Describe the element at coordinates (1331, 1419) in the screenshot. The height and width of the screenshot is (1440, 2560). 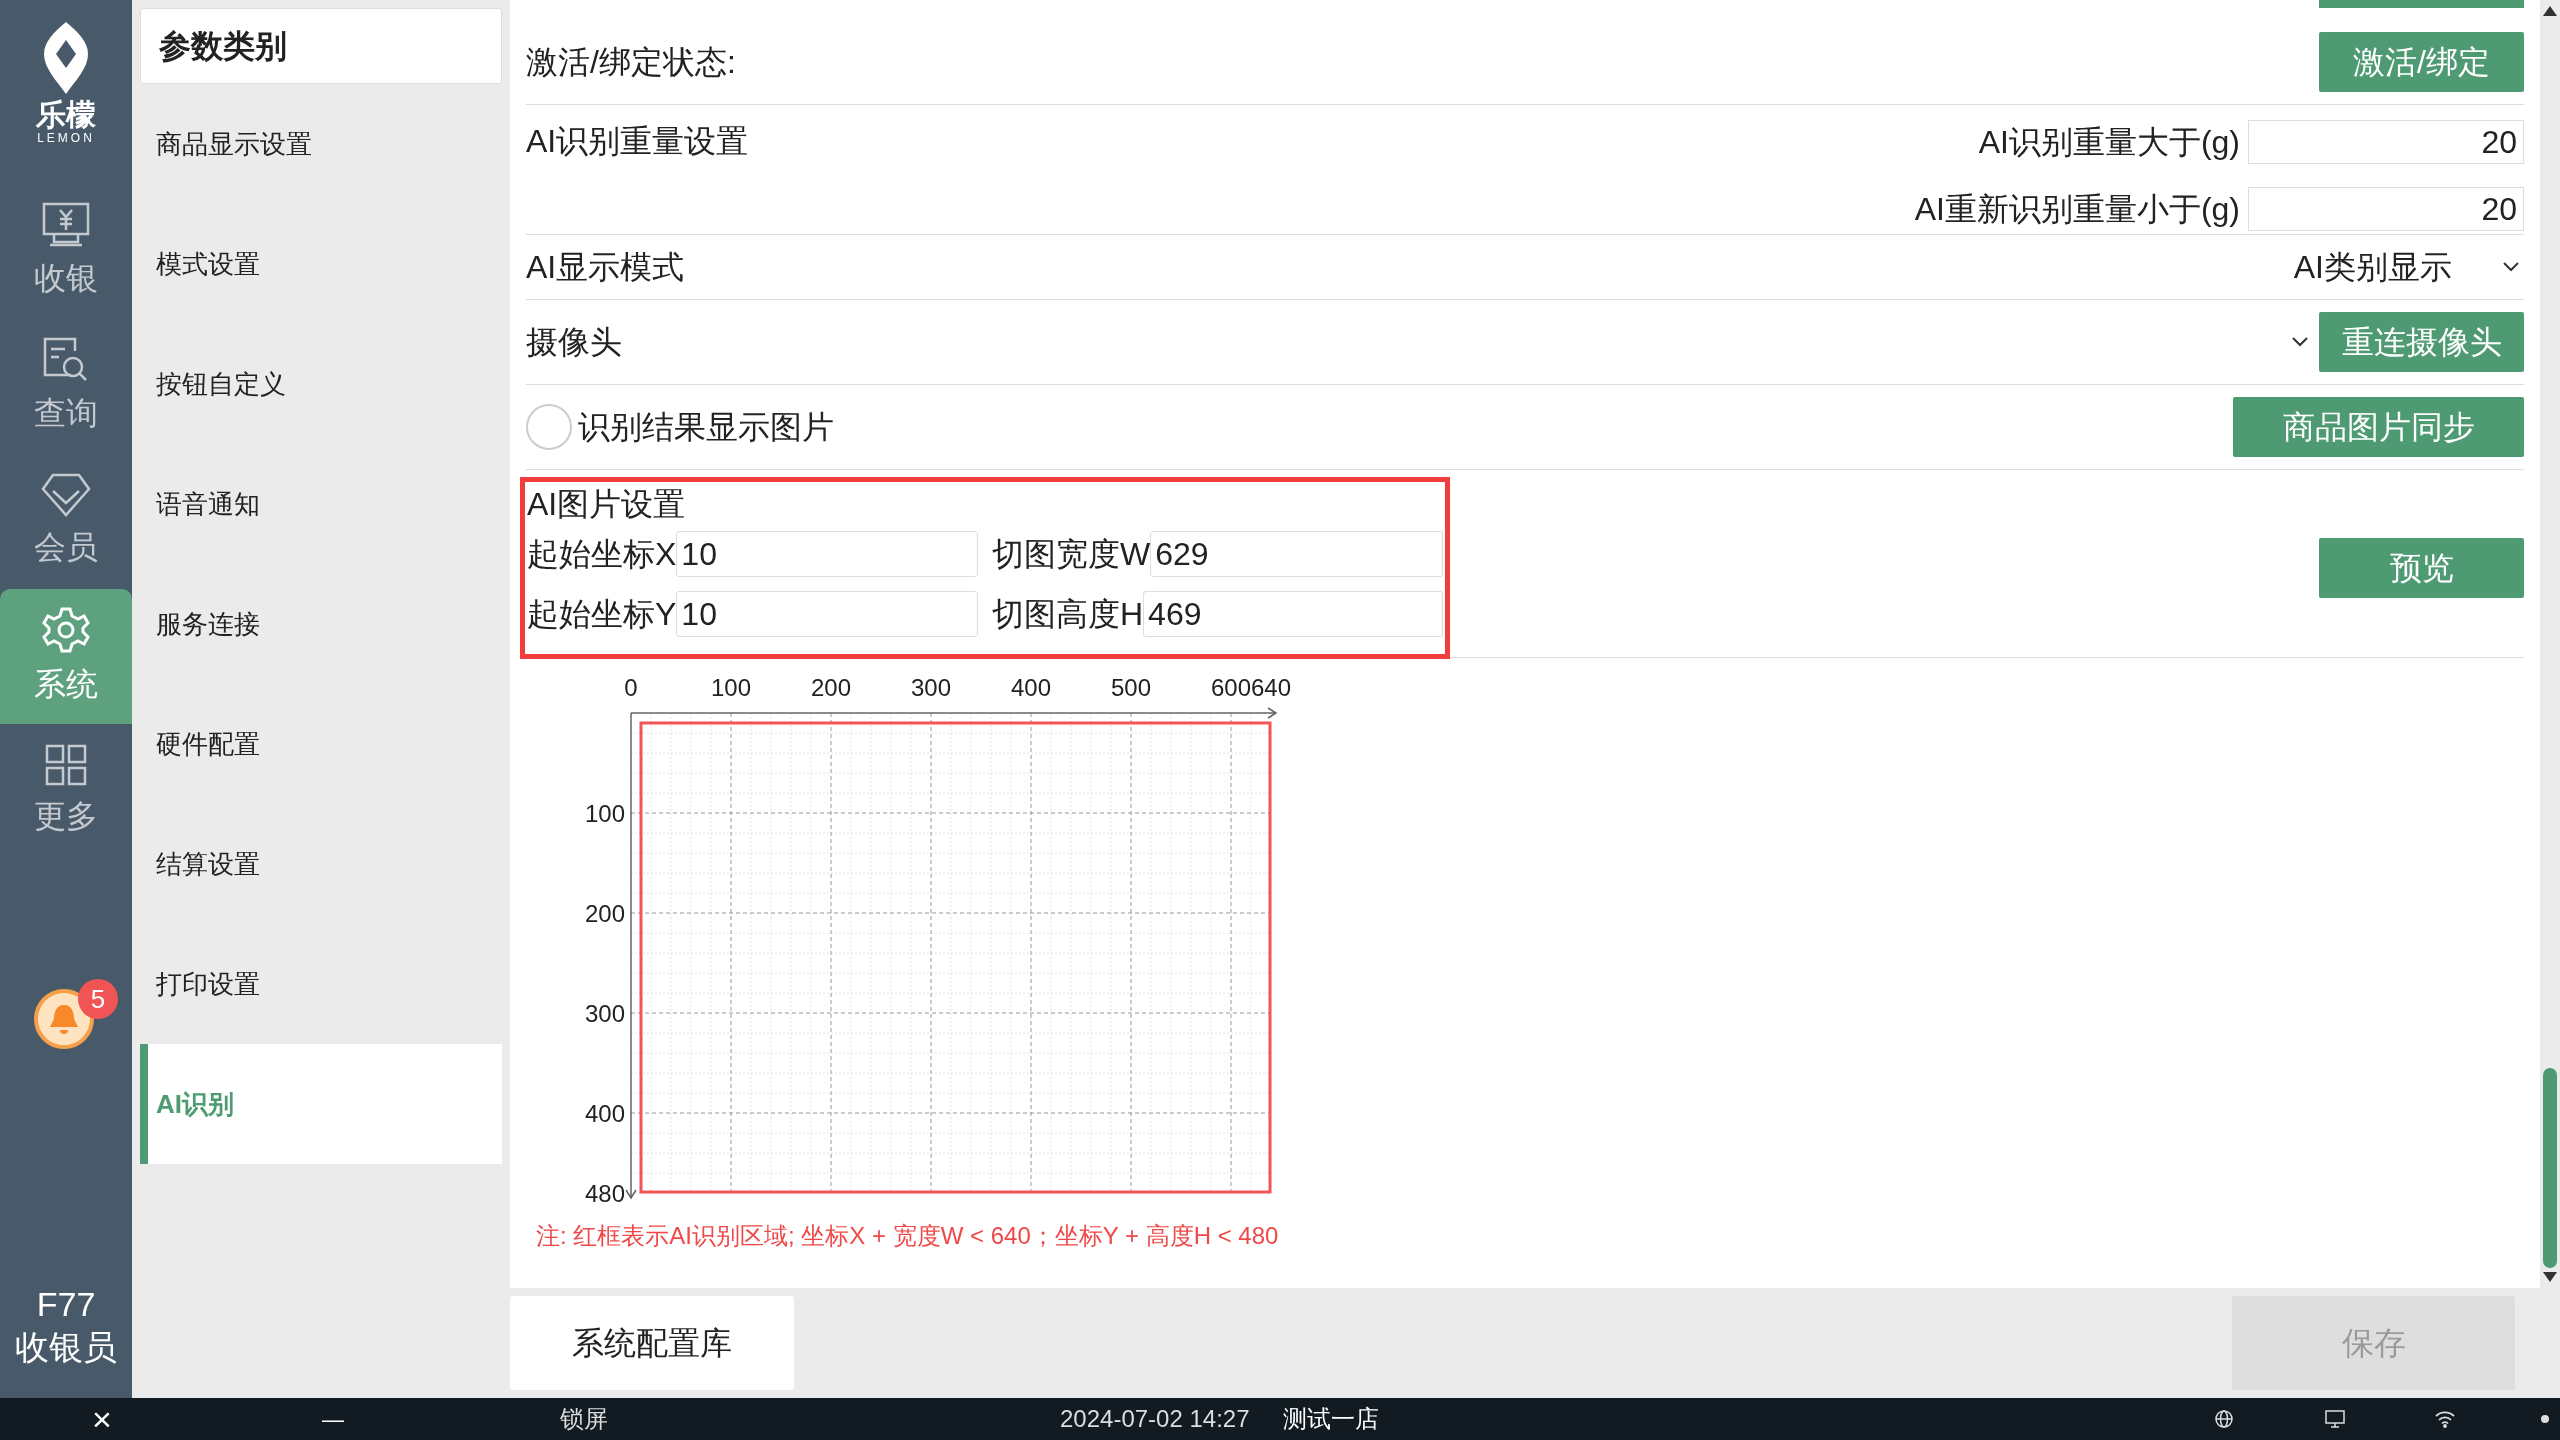
I see `store-name: 测试一店` at that location.